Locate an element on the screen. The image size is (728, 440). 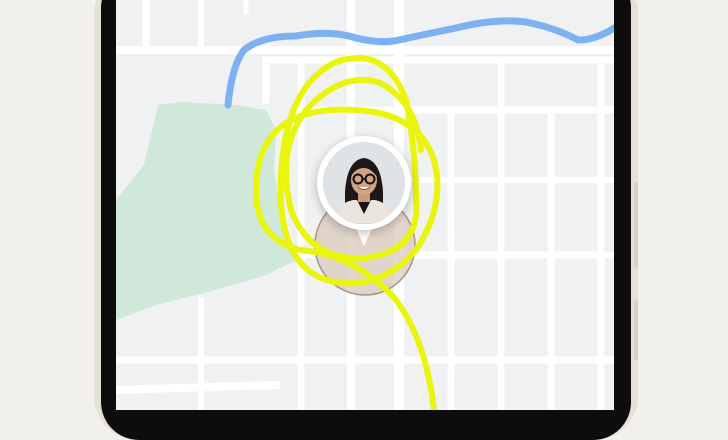
person-avatar-icon is located at coordinates (364, 183).